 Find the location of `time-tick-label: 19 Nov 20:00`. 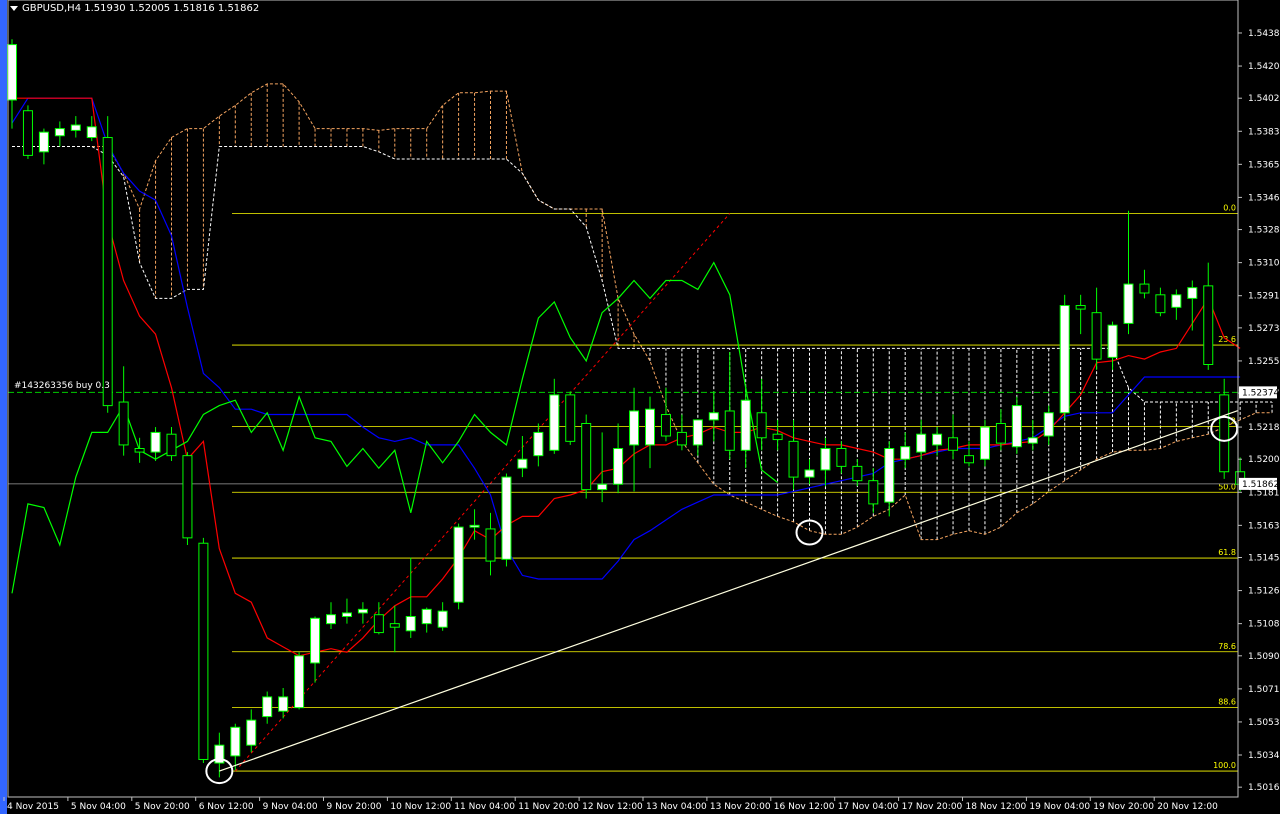

time-tick-label: 19 Nov 20:00 is located at coordinates (1123, 807).